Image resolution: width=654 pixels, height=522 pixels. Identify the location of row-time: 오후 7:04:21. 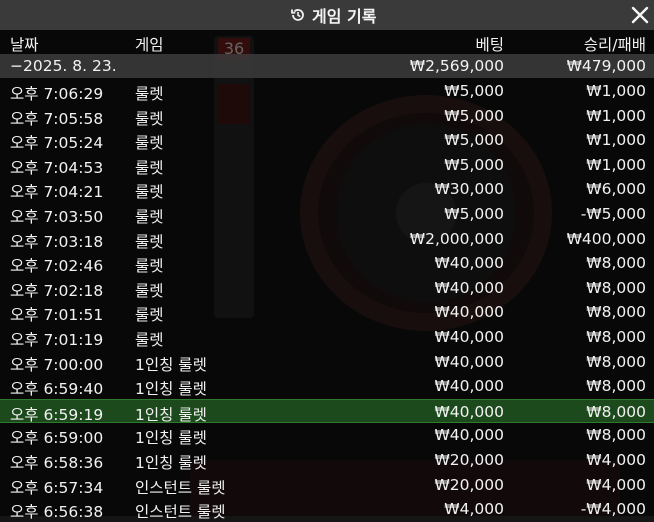
(57, 192).